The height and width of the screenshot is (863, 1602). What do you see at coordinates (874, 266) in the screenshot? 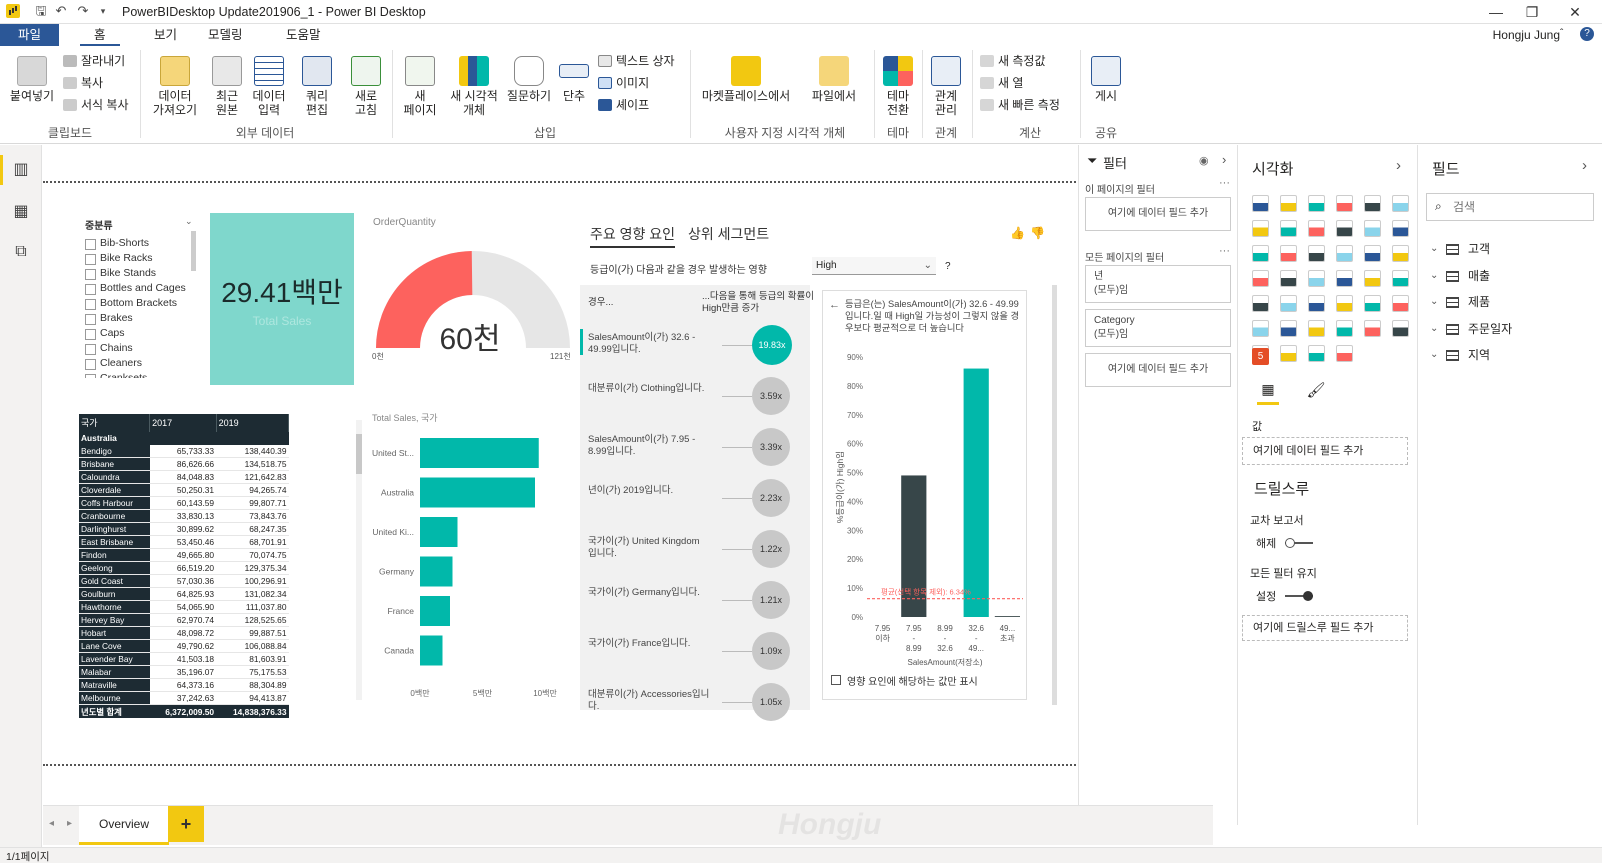
I see `ki-value-dropdown: High ⌄` at bounding box center [874, 266].